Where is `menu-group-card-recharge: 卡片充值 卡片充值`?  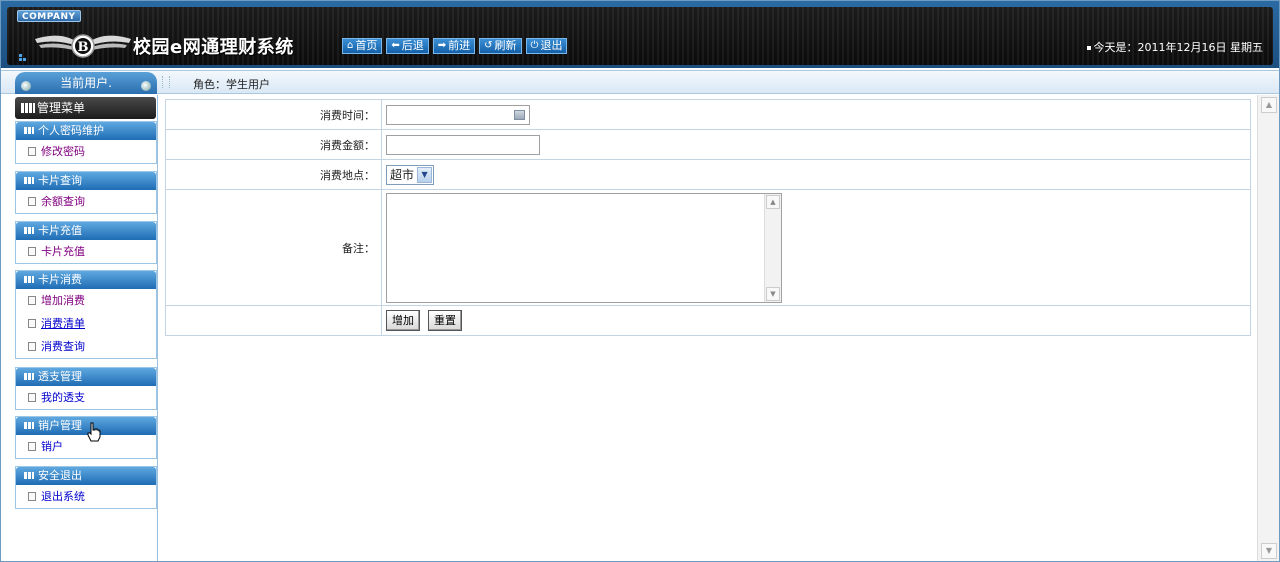 menu-group-card-recharge: 卡片充值 卡片充值 is located at coordinates (86, 242).